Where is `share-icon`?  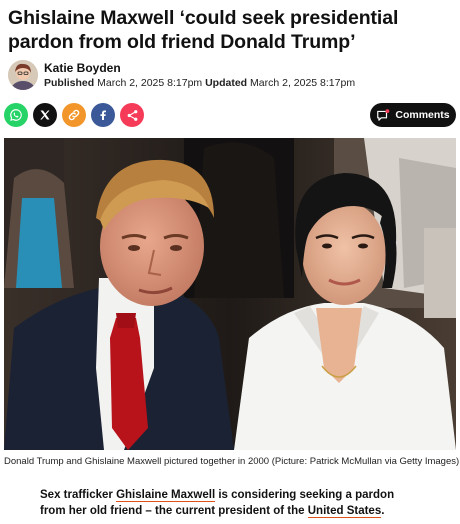
share-icon is located at coordinates (132, 115).